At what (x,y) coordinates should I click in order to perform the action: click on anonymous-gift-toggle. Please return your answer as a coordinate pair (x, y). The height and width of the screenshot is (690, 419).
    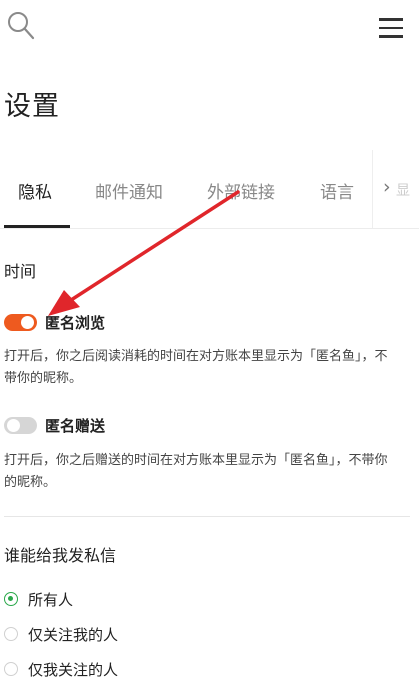
    Looking at the image, I should click on (20, 425).